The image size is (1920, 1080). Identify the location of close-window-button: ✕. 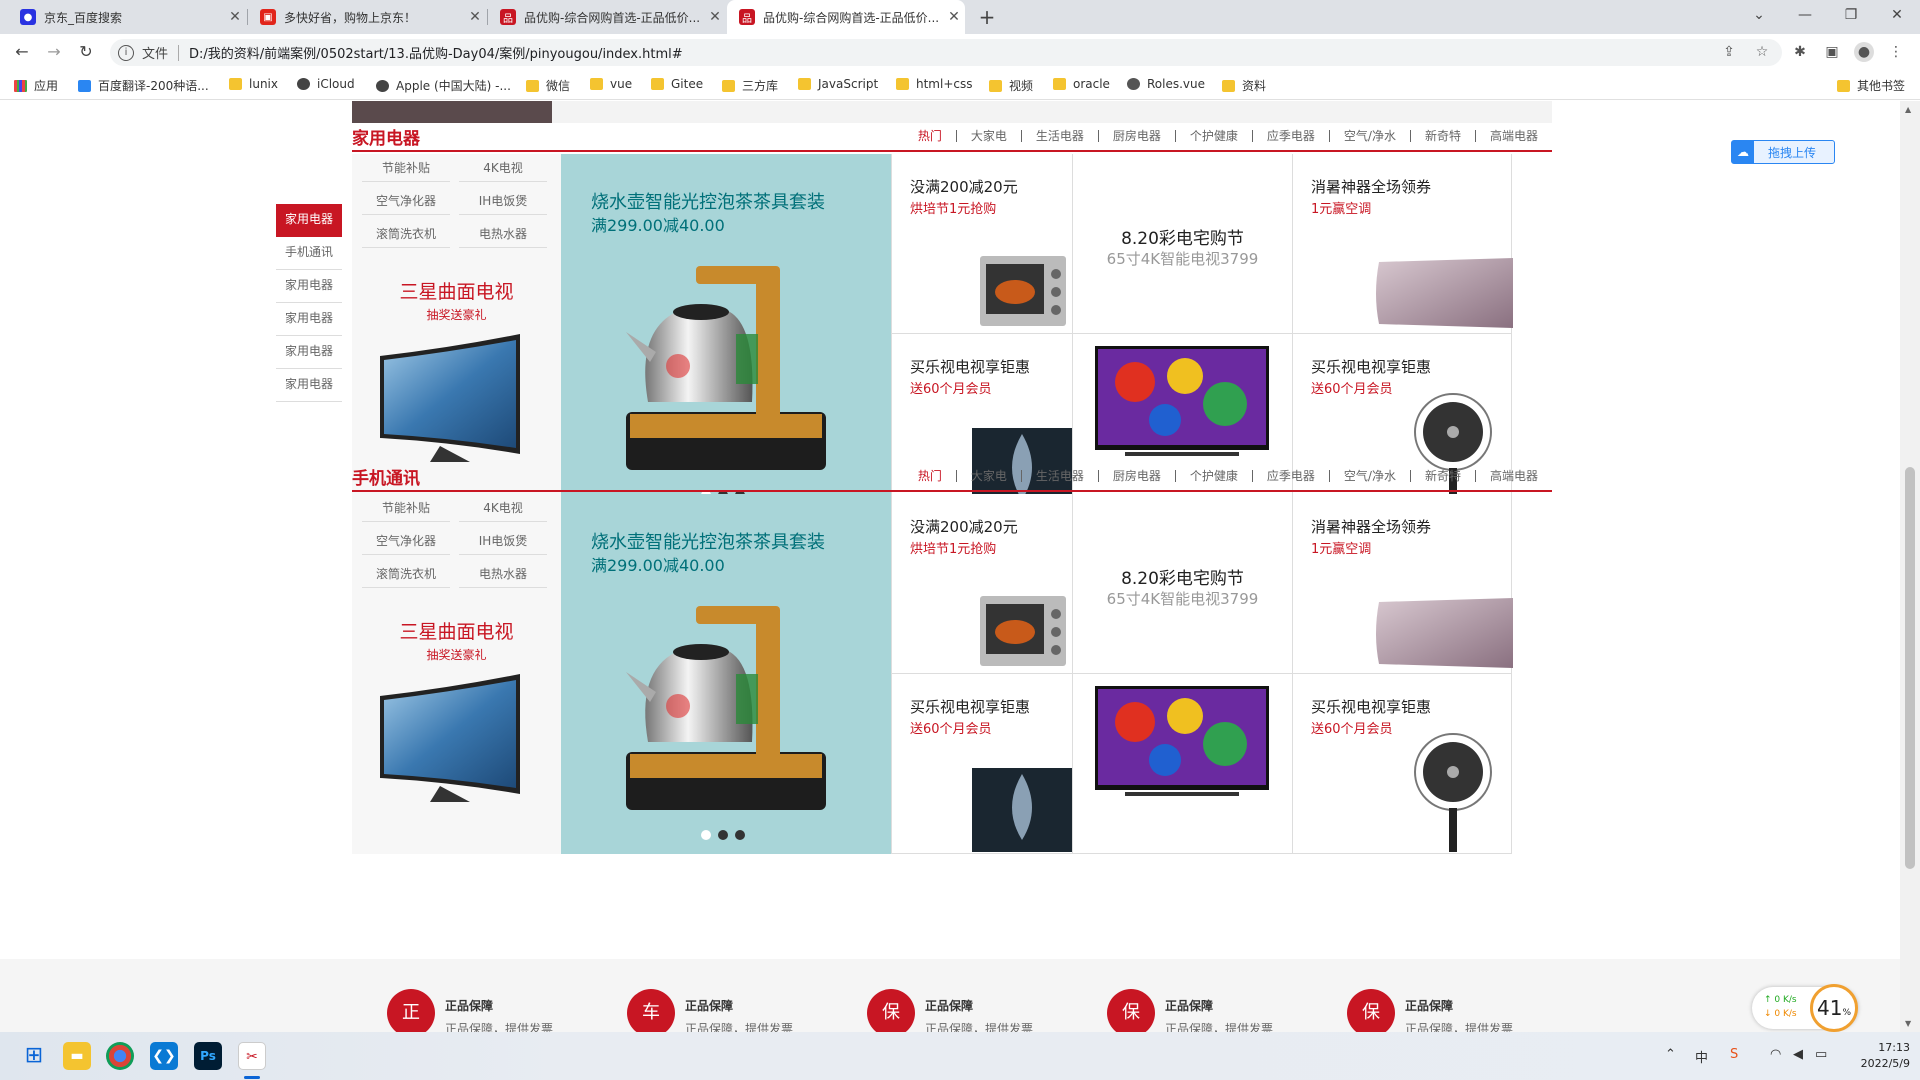
(1897, 17).